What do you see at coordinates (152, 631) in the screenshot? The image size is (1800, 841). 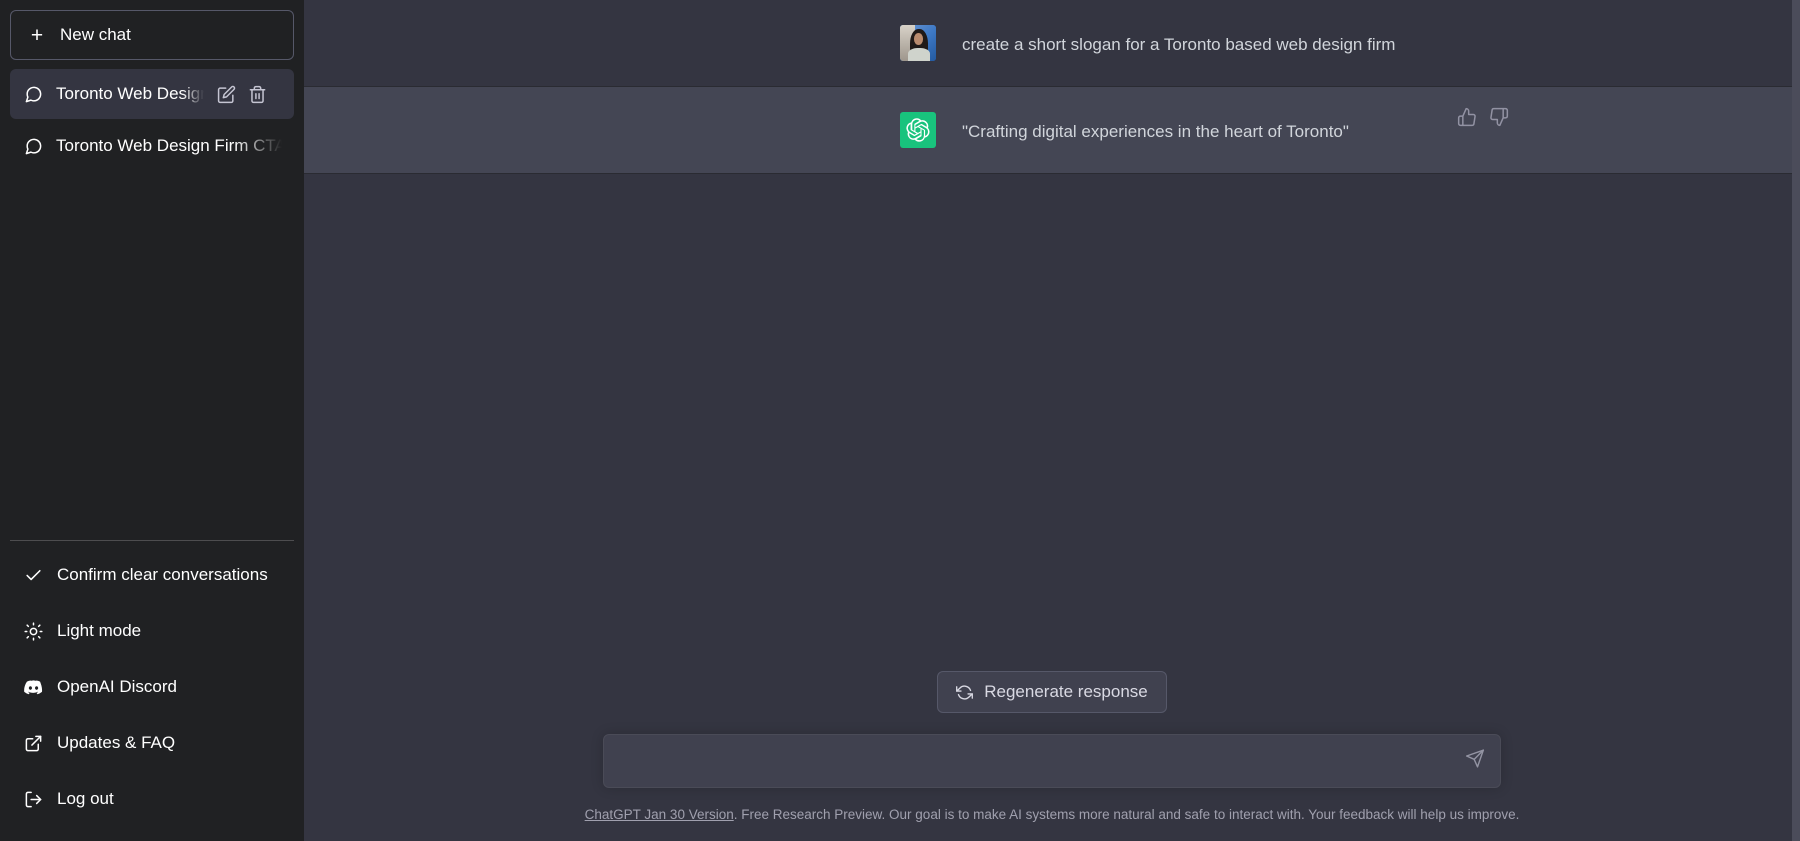 I see `sidebar-item-light-mode: Light mode` at bounding box center [152, 631].